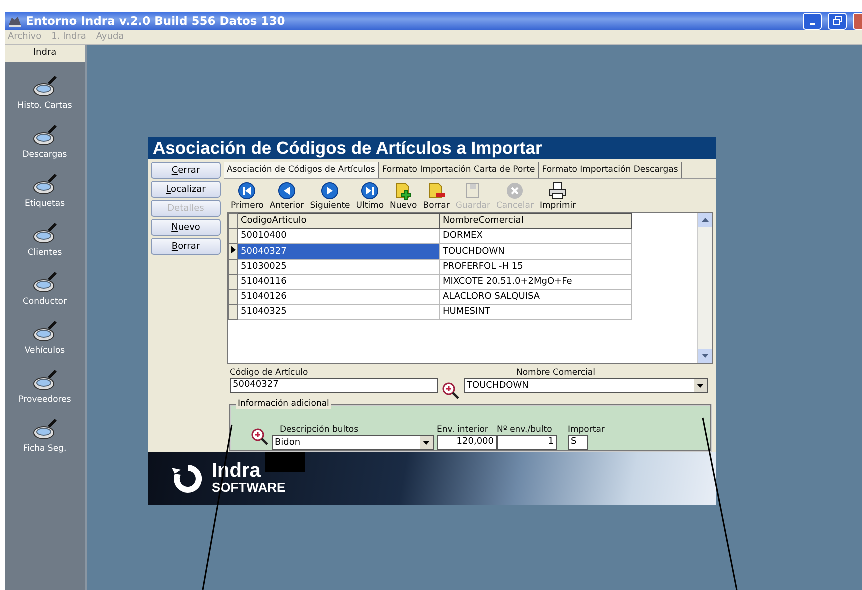 Image resolution: width=862 pixels, height=590 pixels. I want to click on last-record-icon, so click(370, 191).